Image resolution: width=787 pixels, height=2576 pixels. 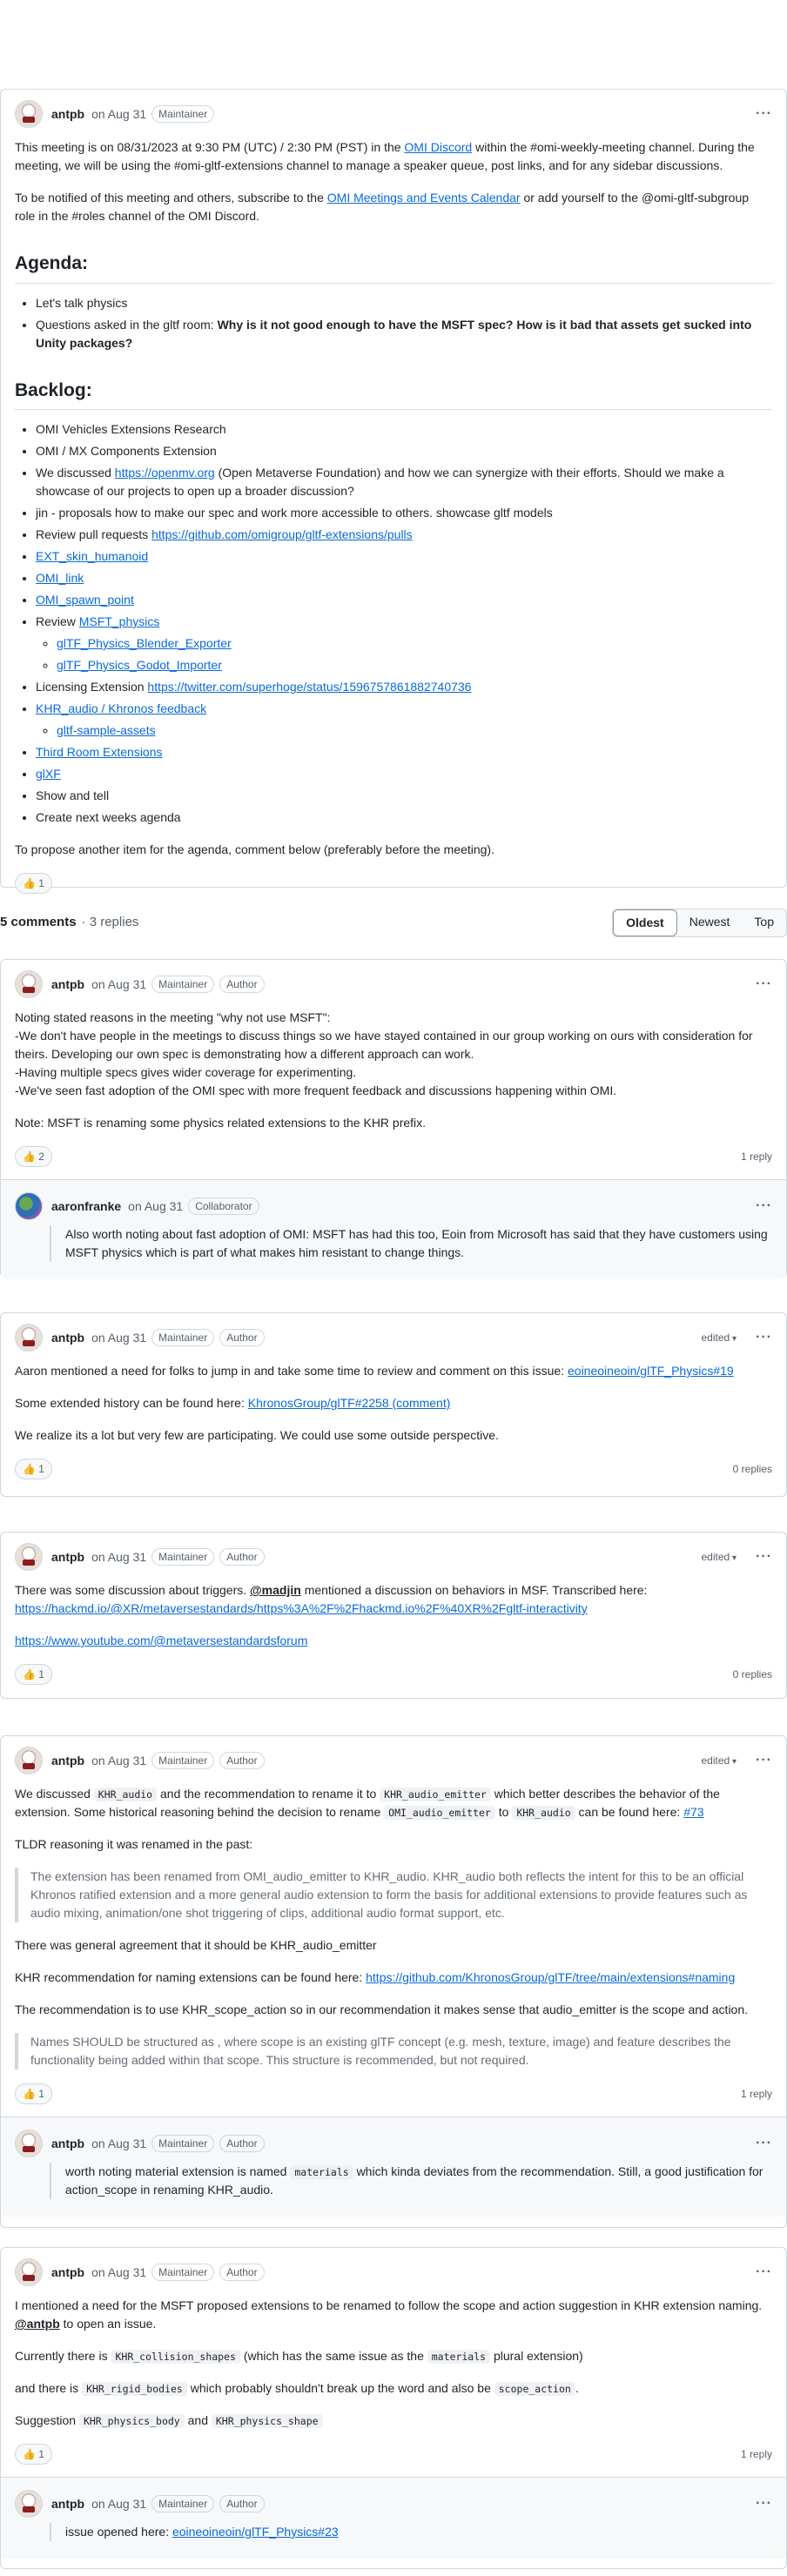 What do you see at coordinates (139, 665) in the screenshot?
I see `godot-importer-link: glTF_Physics_Godot_Importer` at bounding box center [139, 665].